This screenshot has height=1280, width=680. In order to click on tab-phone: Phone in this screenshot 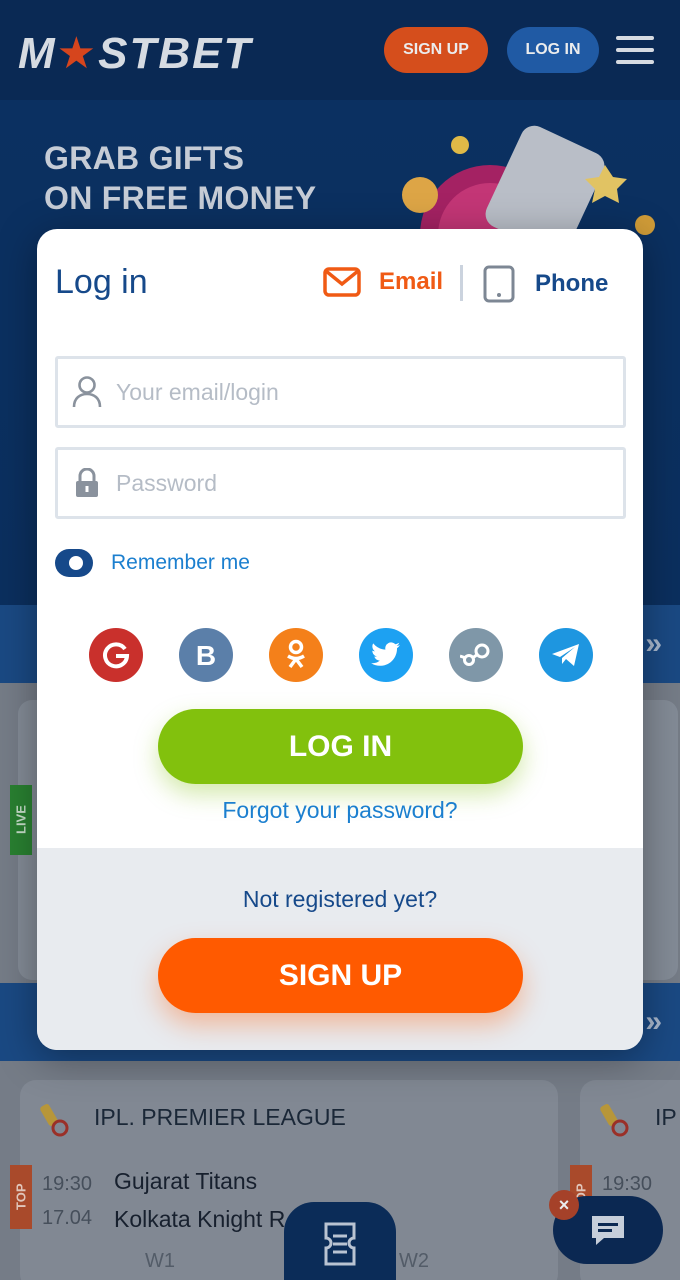, I will do `click(545, 284)`.